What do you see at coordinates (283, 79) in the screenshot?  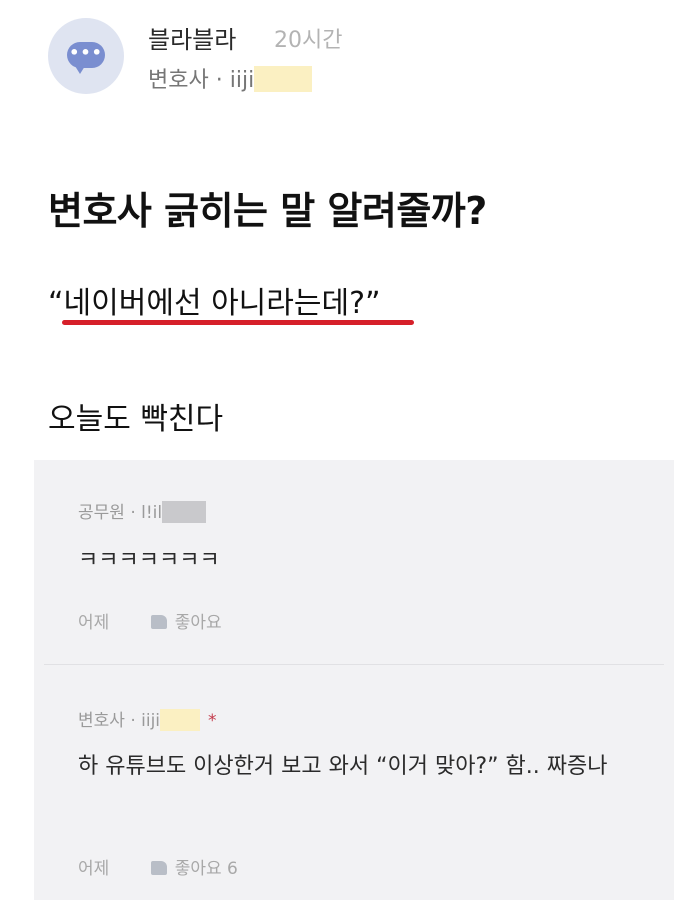 I see `author-id-mask` at bounding box center [283, 79].